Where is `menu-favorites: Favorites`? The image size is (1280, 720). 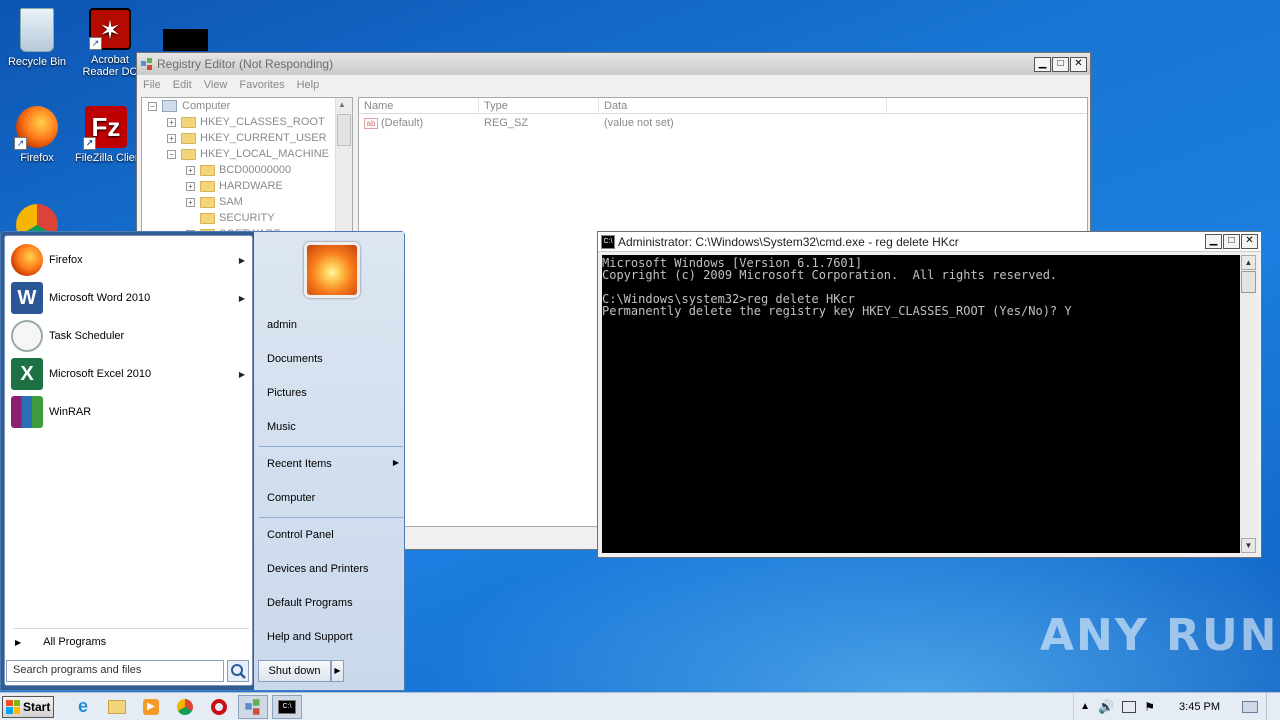 menu-favorites: Favorites is located at coordinates (261, 85).